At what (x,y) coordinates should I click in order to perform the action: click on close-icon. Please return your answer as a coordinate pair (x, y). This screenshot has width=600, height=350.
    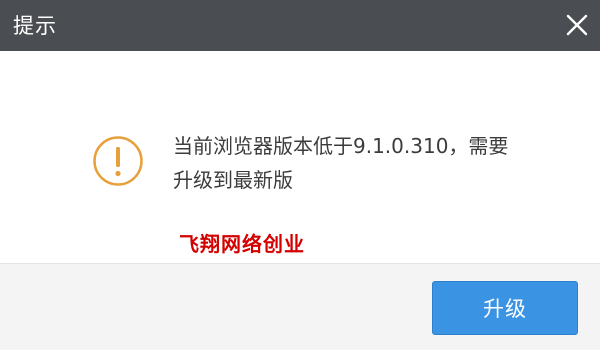
    Looking at the image, I should click on (577, 25).